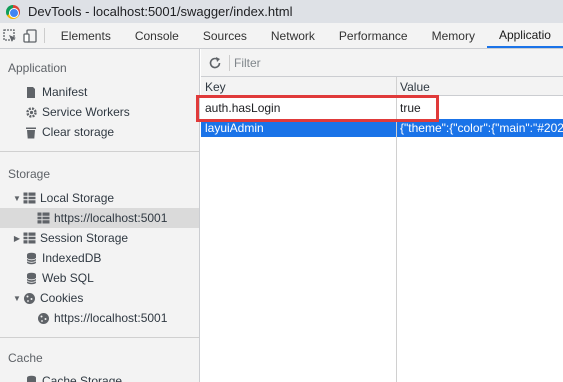 This screenshot has width=563, height=382. Describe the element at coordinates (524, 35) in the screenshot. I see `tab-application: Applicatio` at that location.